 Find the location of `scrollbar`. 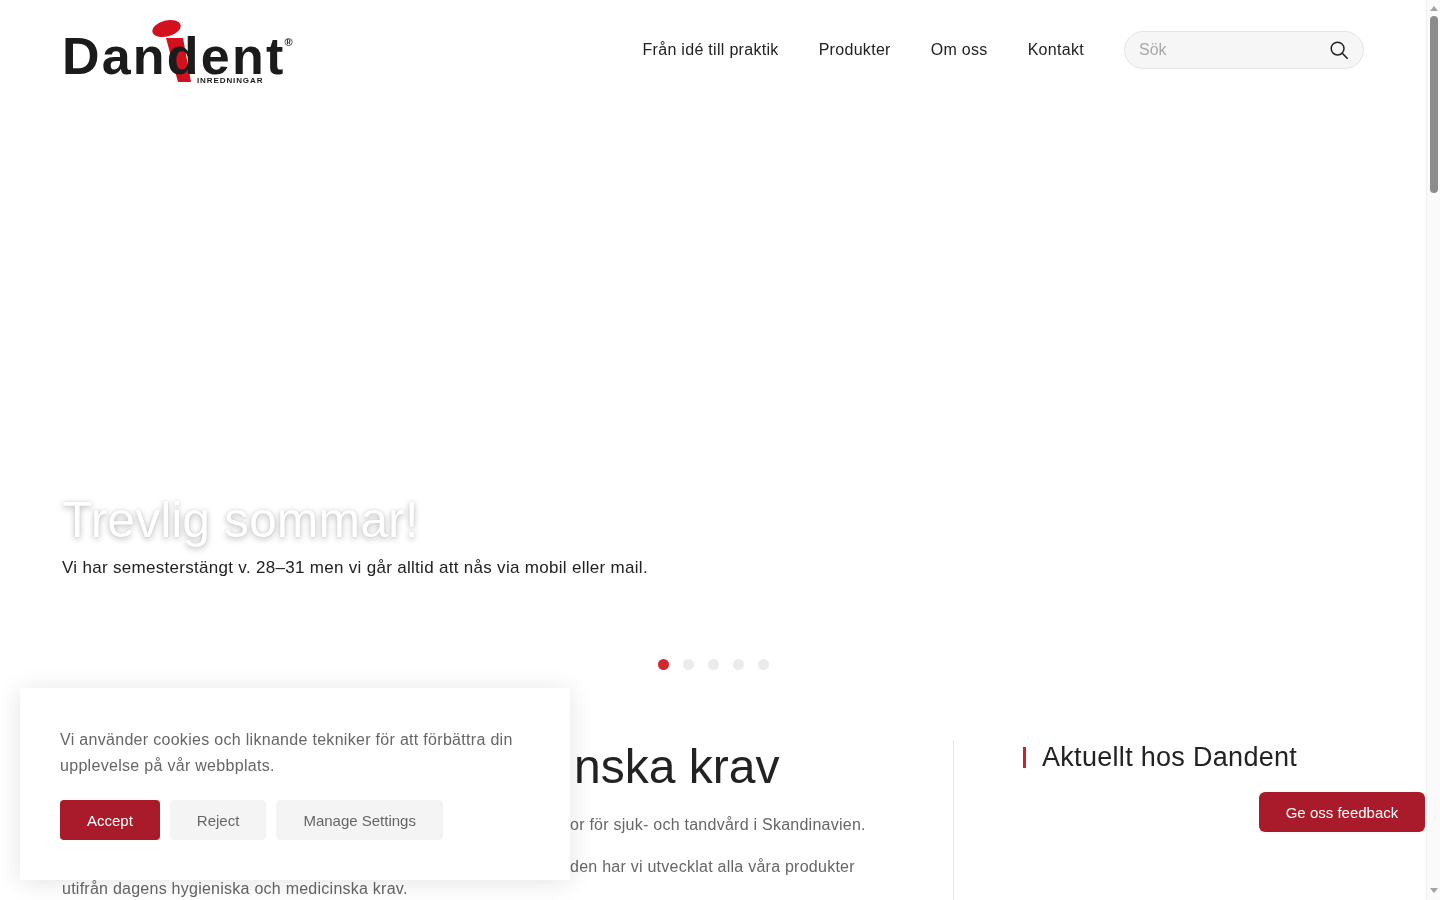

scrollbar is located at coordinates (1433, 450).